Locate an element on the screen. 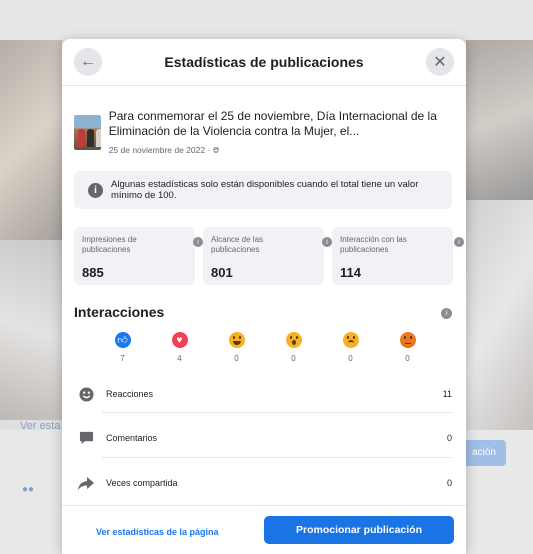 The image size is (533, 554). reaction-count: 7 is located at coordinates (122, 358).